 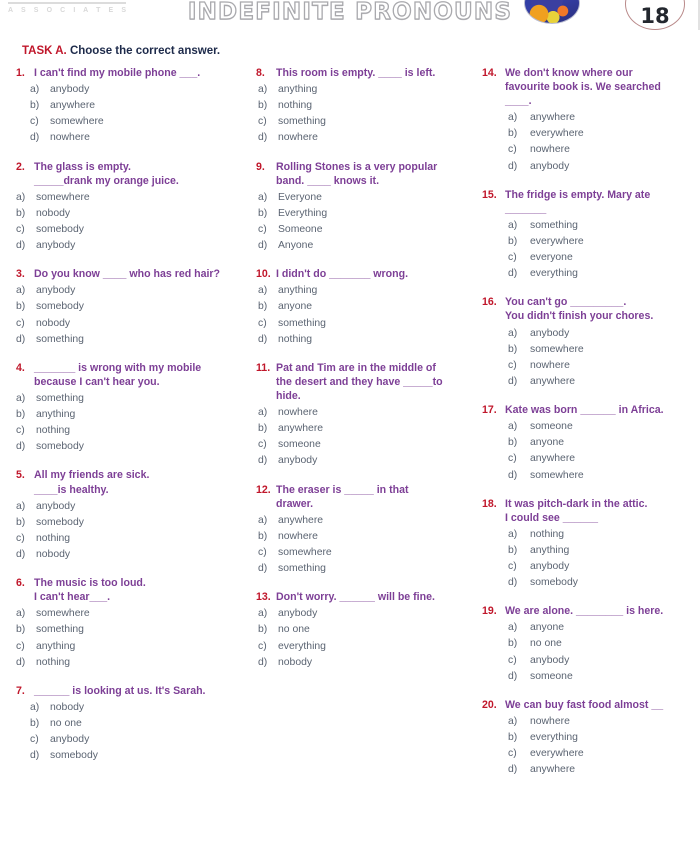 What do you see at coordinates (72, 597) in the screenshot?
I see `question-text-continued: I can't hear___.` at bounding box center [72, 597].